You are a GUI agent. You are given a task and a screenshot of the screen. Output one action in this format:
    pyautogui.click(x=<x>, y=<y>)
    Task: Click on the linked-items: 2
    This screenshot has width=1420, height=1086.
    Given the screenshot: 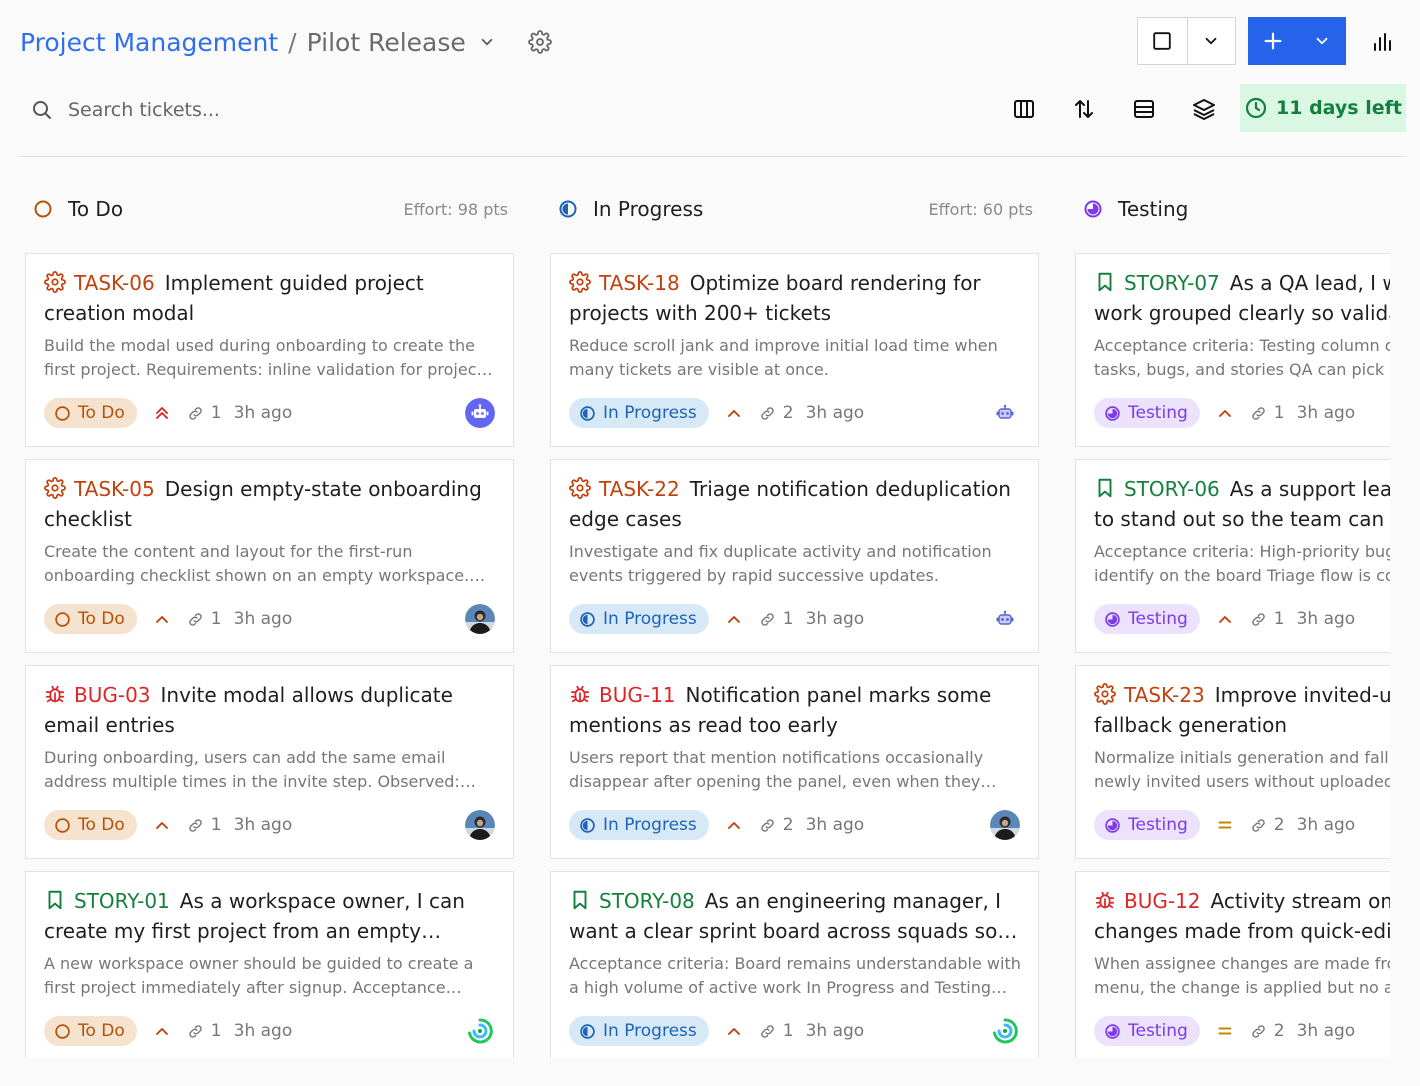 What is the action you would take?
    pyautogui.click(x=776, y=413)
    